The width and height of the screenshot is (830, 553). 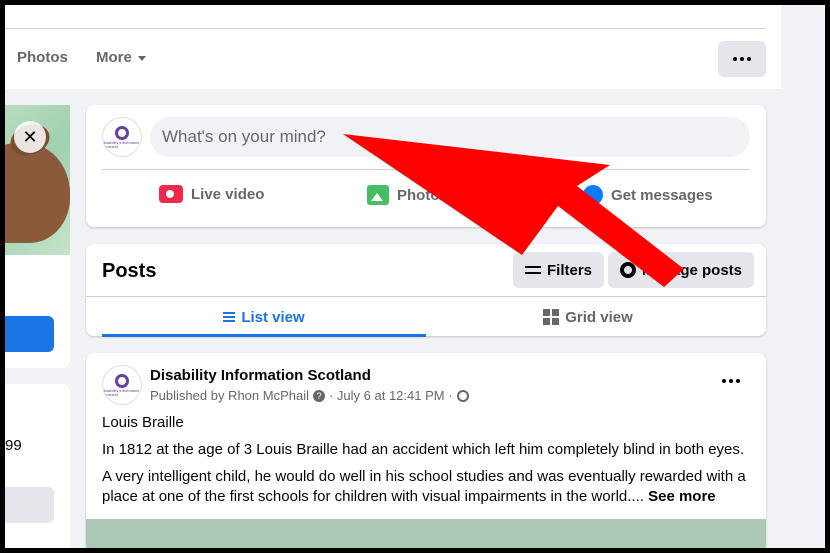 What do you see at coordinates (551, 317) in the screenshot?
I see `grid-icon` at bounding box center [551, 317].